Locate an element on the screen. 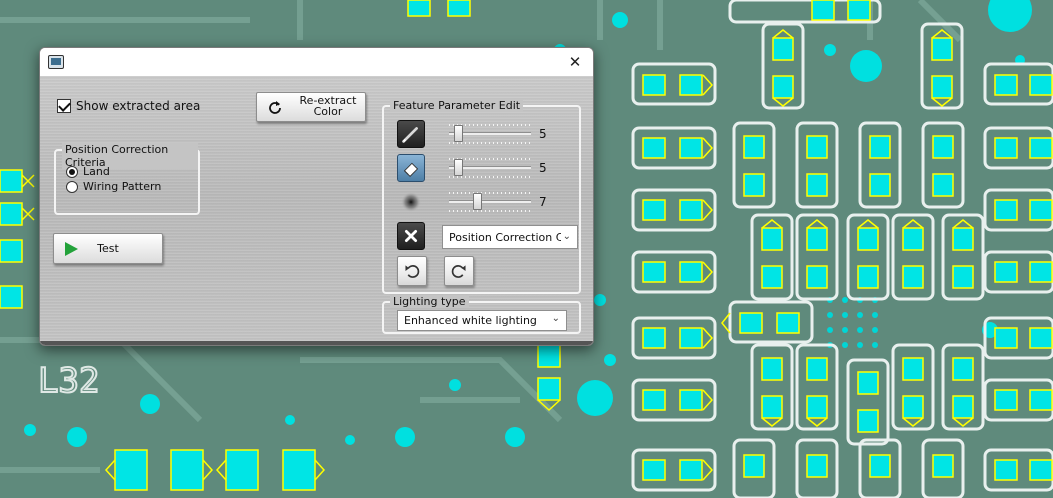 This screenshot has height=498, width=1053. blur-tool-button is located at coordinates (411, 202).